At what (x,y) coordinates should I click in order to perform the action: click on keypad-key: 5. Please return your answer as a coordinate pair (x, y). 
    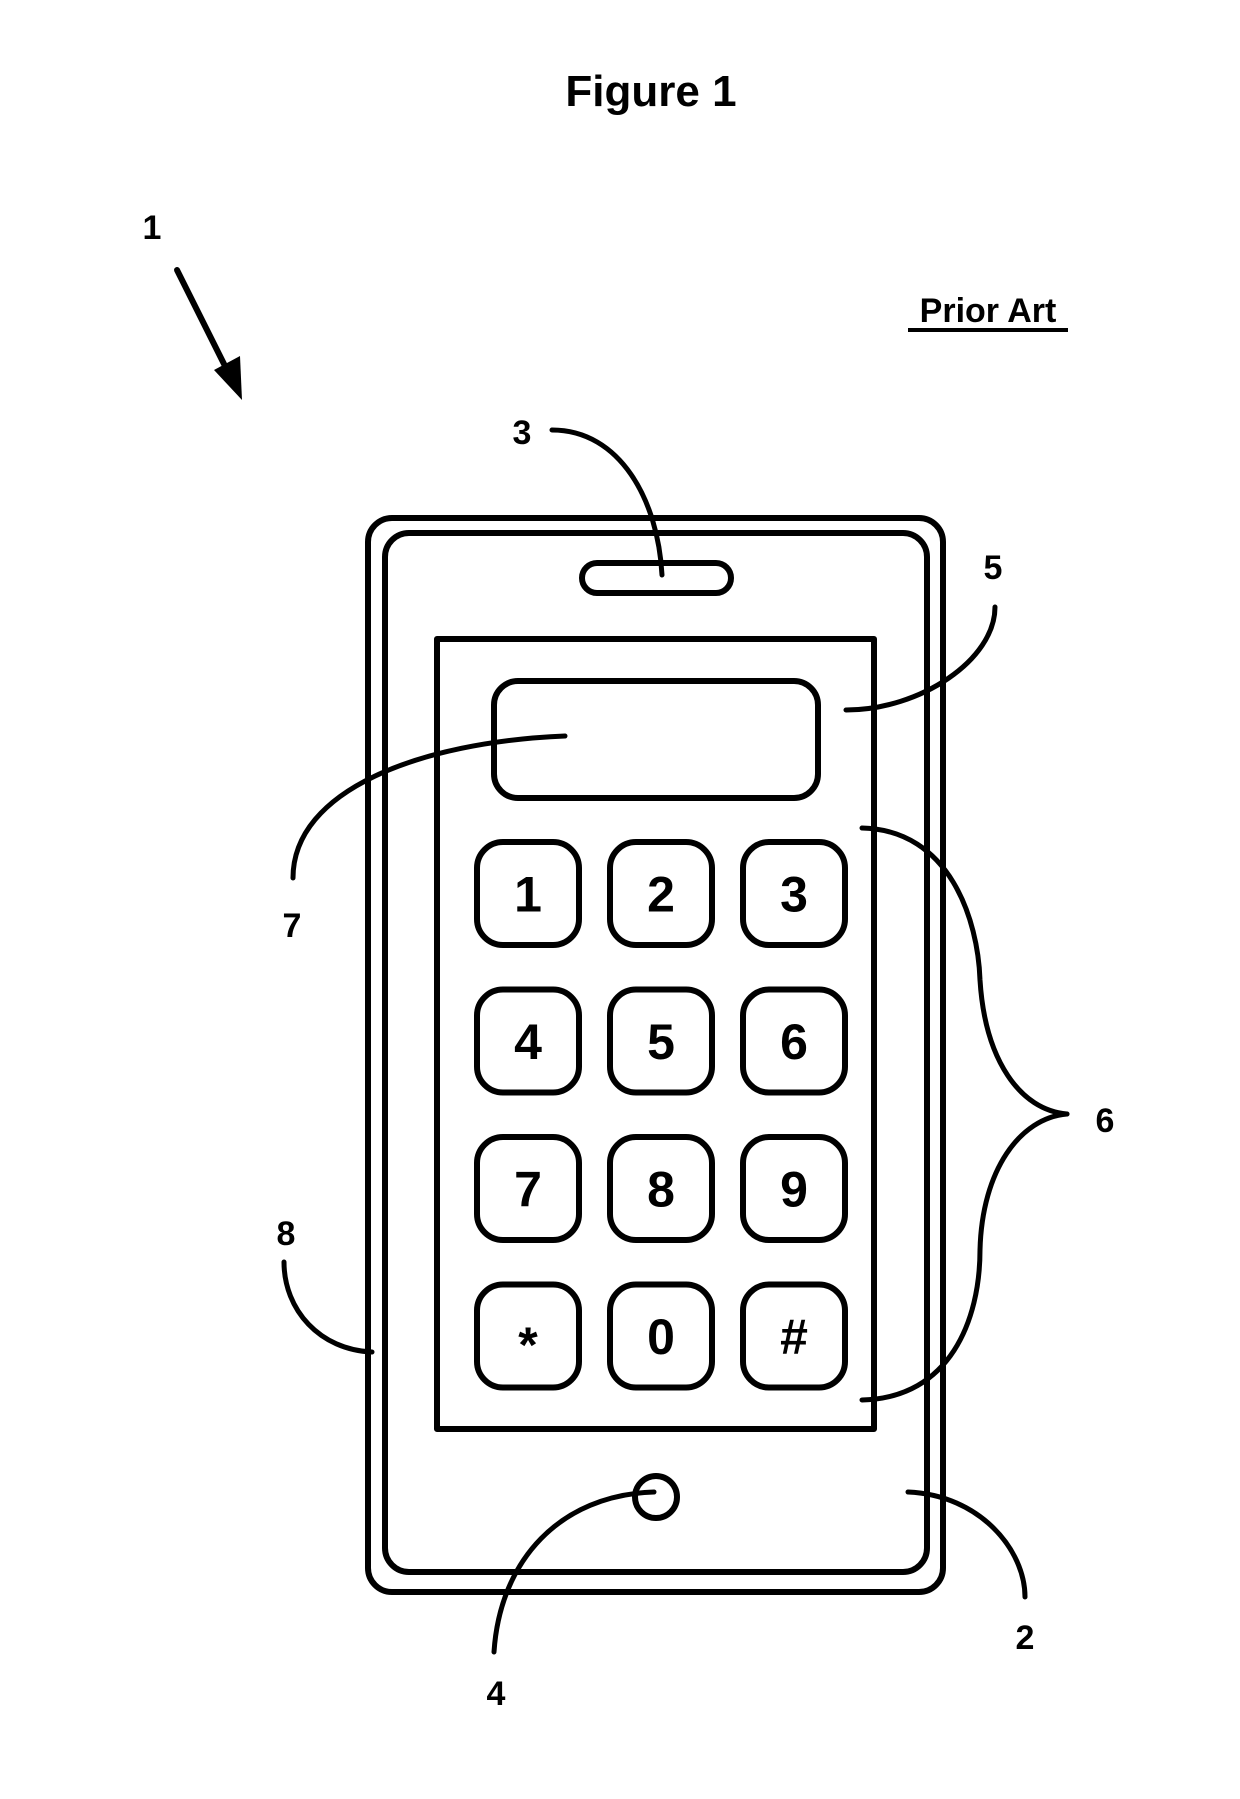
    Looking at the image, I should click on (661, 1041).